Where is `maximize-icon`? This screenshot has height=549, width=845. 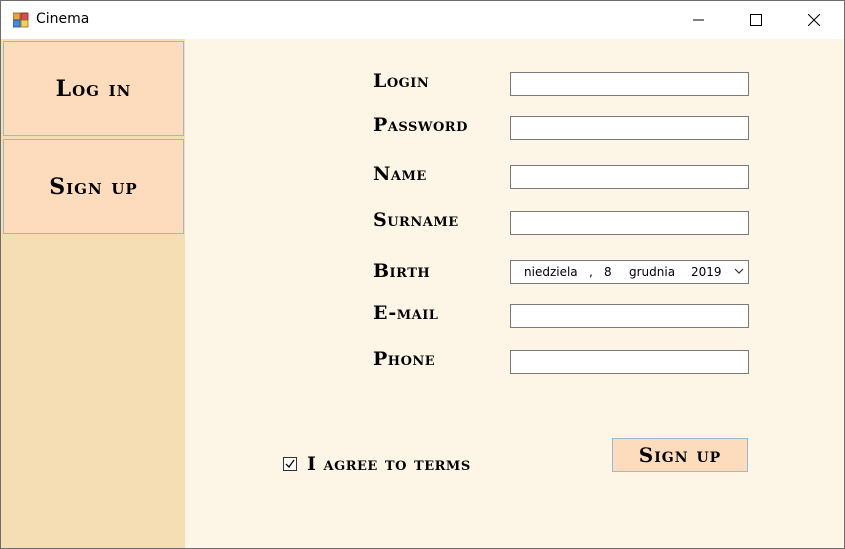
maximize-icon is located at coordinates (756, 20).